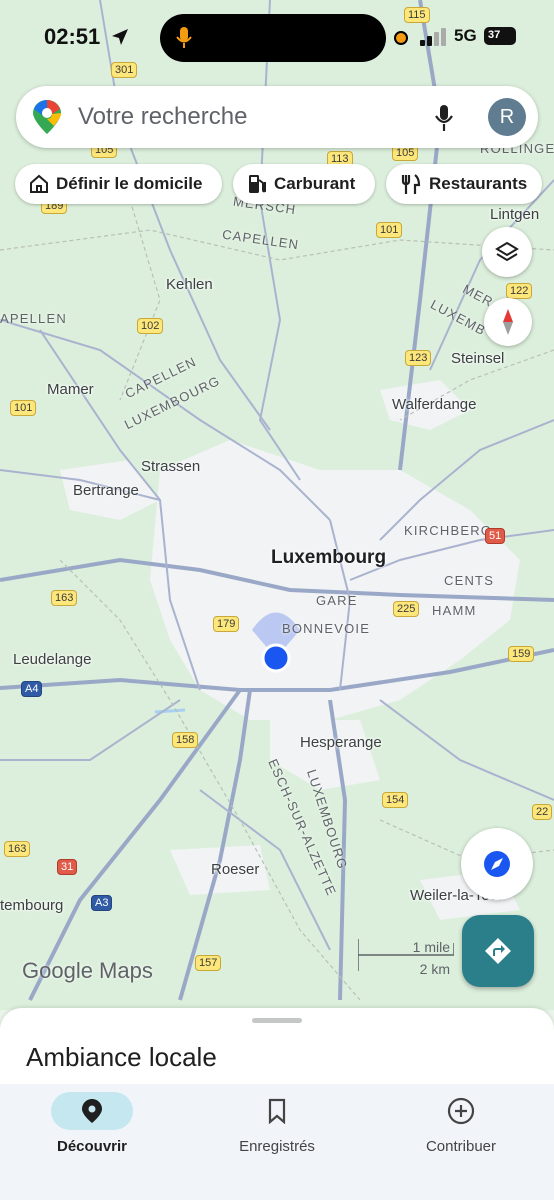 This screenshot has width=554, height=1200. I want to click on route-shield: A3, so click(102, 903).